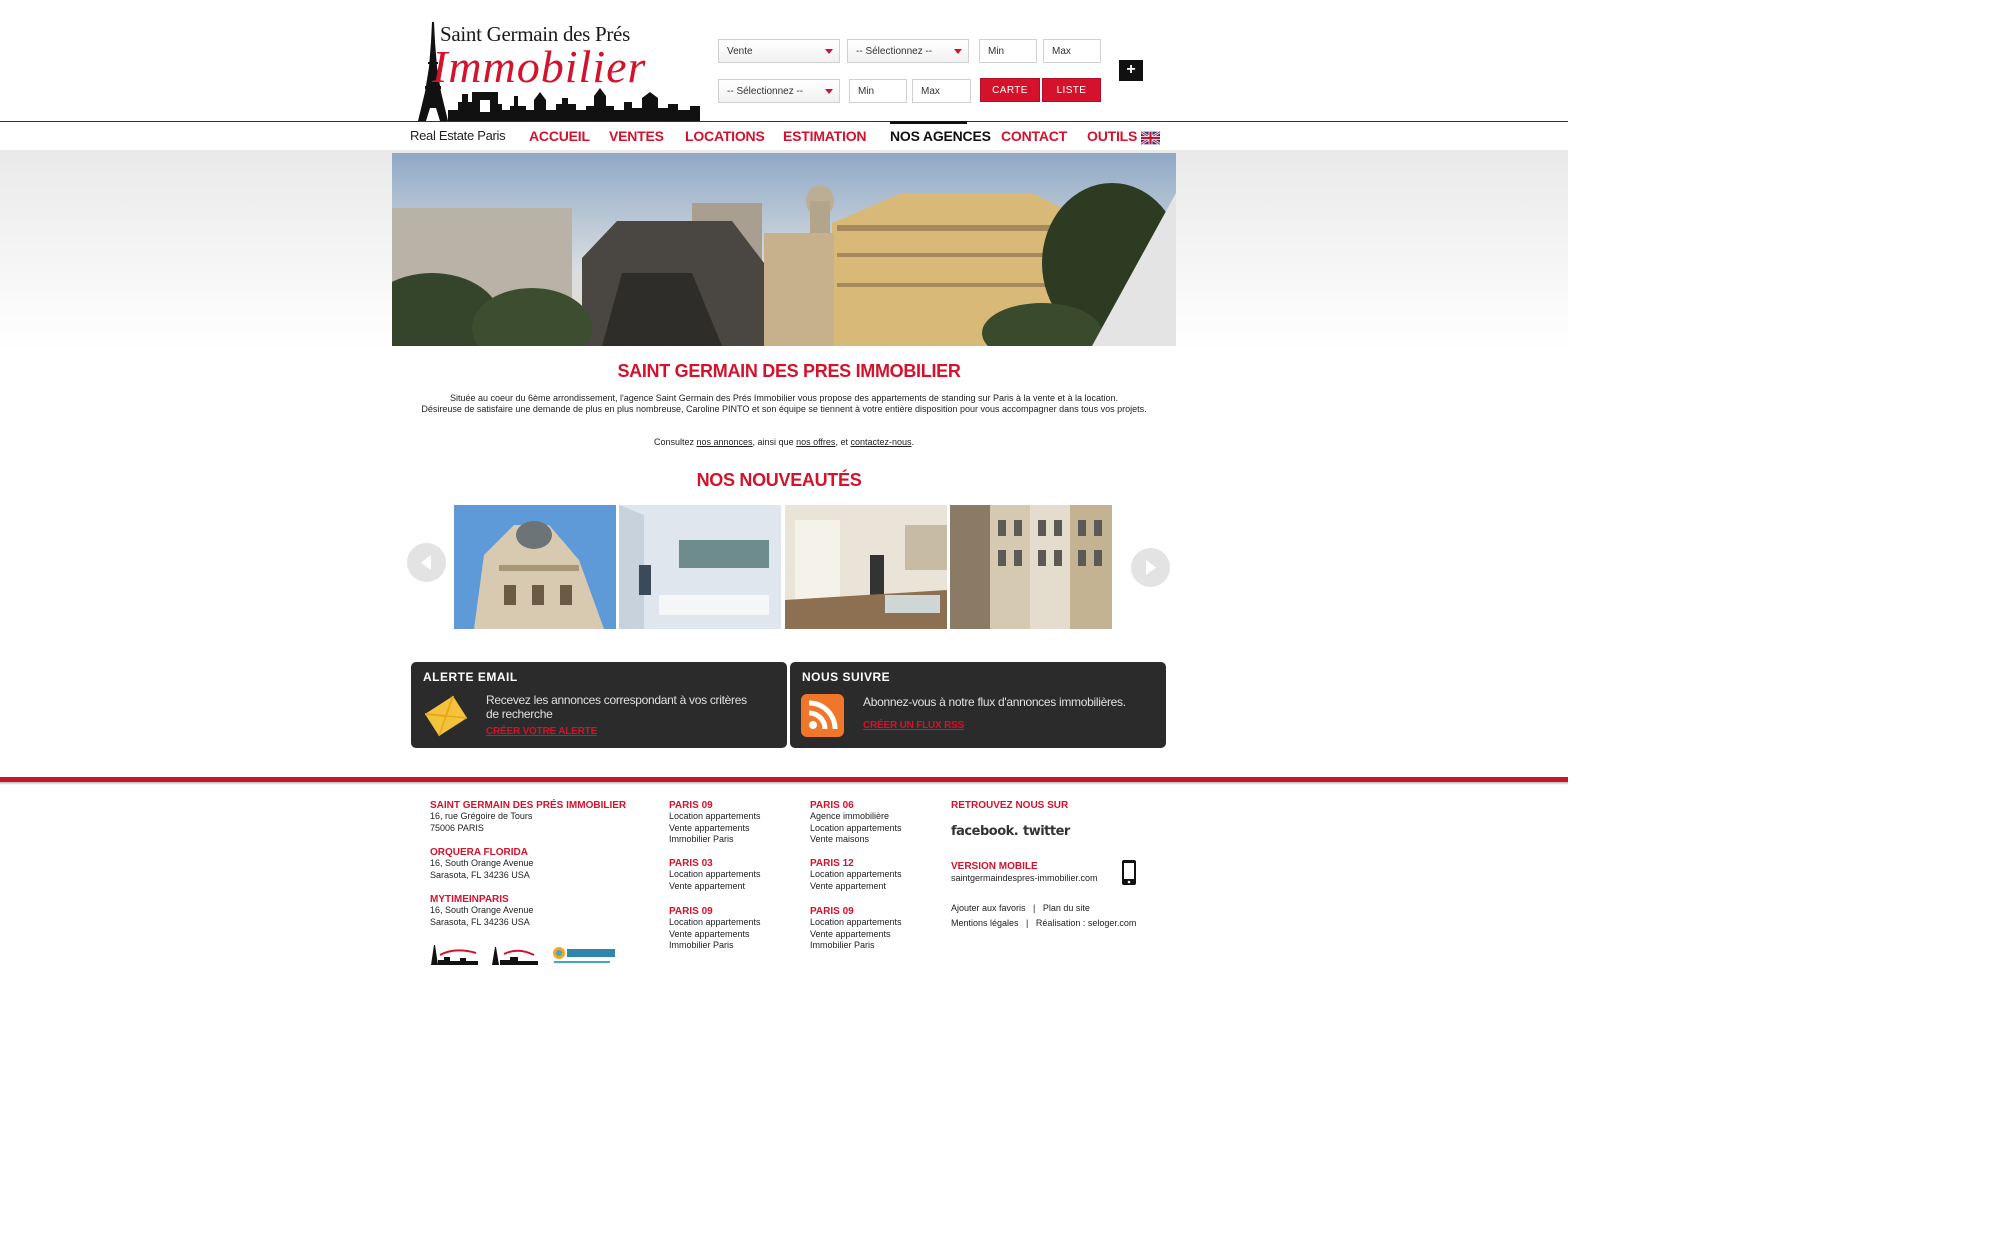 This screenshot has width=2000, height=1253. I want to click on consult-suffix: ., so click(913, 442).